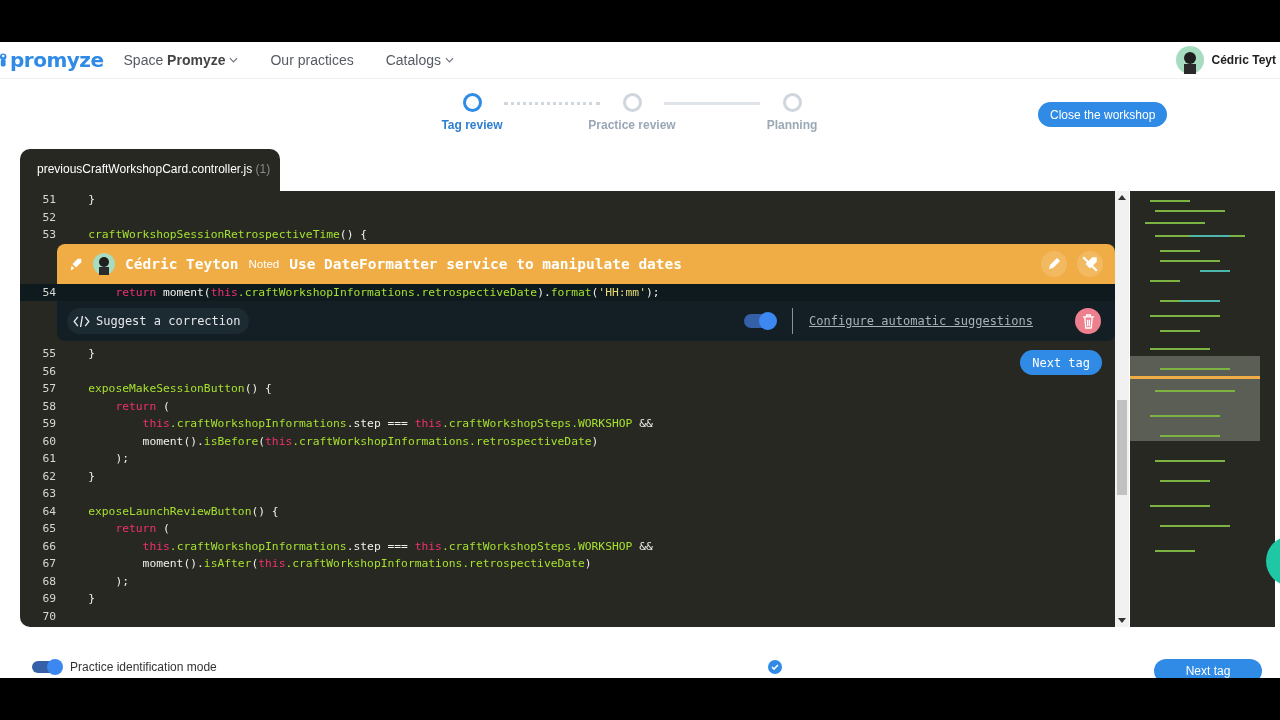 Image resolution: width=1280 pixels, height=720 pixels. What do you see at coordinates (48, 371) in the screenshot?
I see `line-number: 56` at bounding box center [48, 371].